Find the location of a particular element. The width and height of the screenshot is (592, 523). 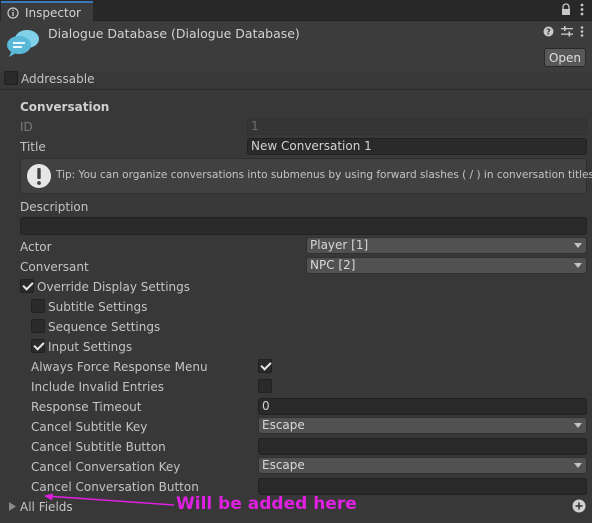

subtitle-settings-label: Subtitle Settings is located at coordinates (98, 307).